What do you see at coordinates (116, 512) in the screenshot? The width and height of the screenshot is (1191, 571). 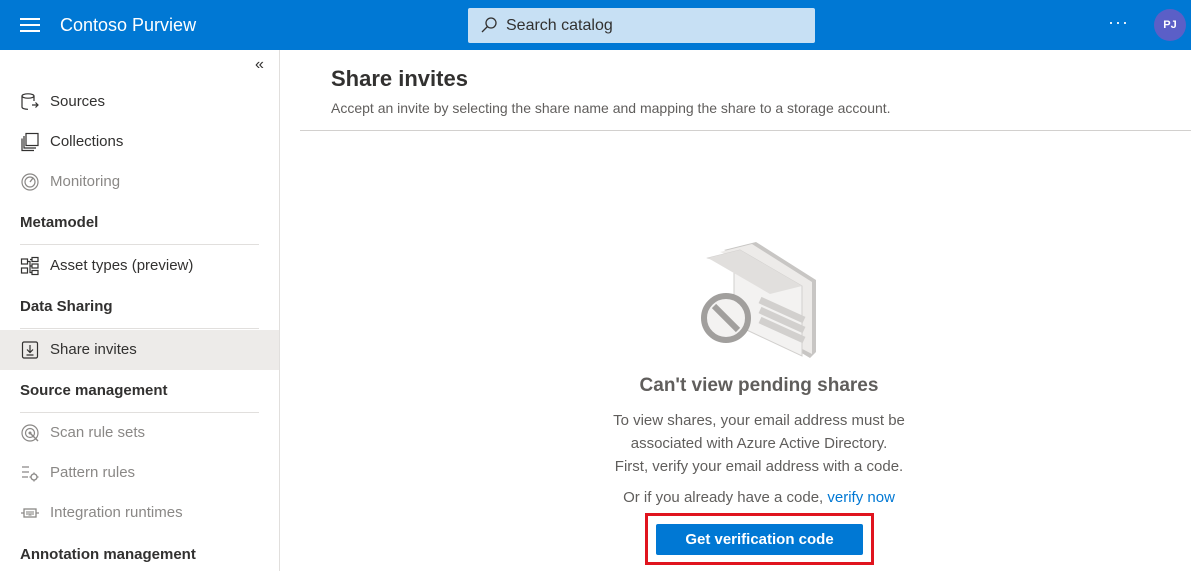 I see `sidebar-item-label: Integration runtimes` at bounding box center [116, 512].